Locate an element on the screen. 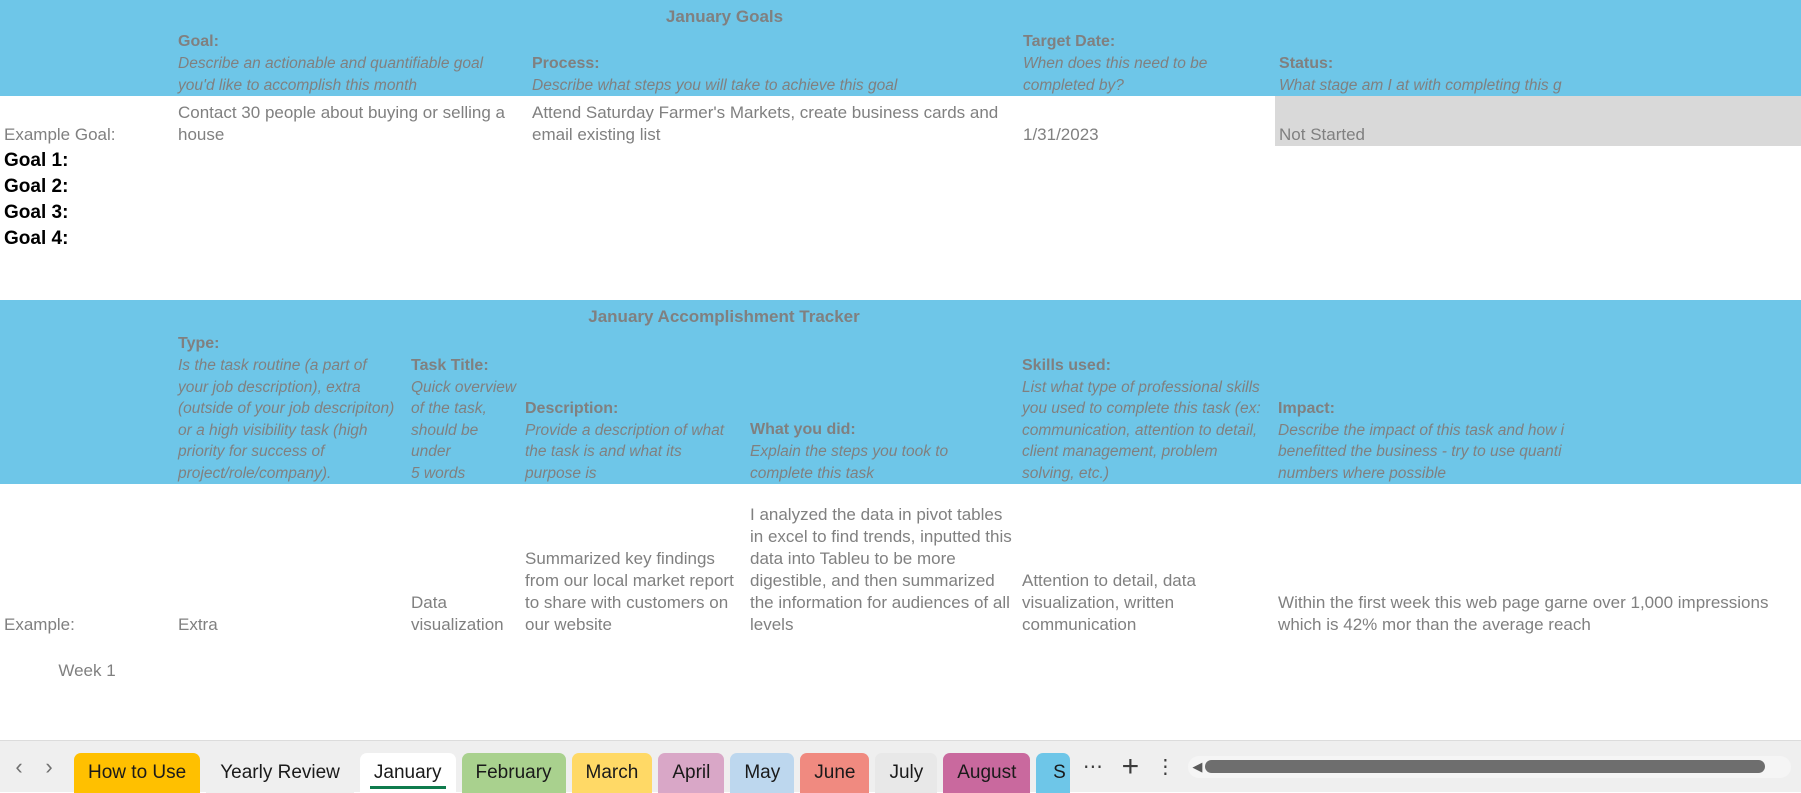  table-row: Goal 1: is located at coordinates (900, 159).